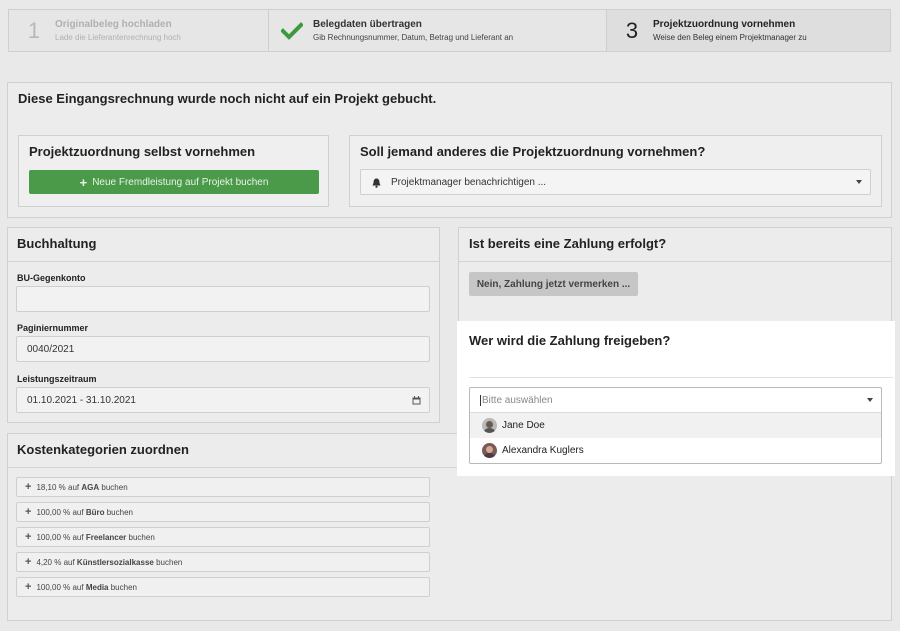  I want to click on step-number: 3, so click(632, 30).